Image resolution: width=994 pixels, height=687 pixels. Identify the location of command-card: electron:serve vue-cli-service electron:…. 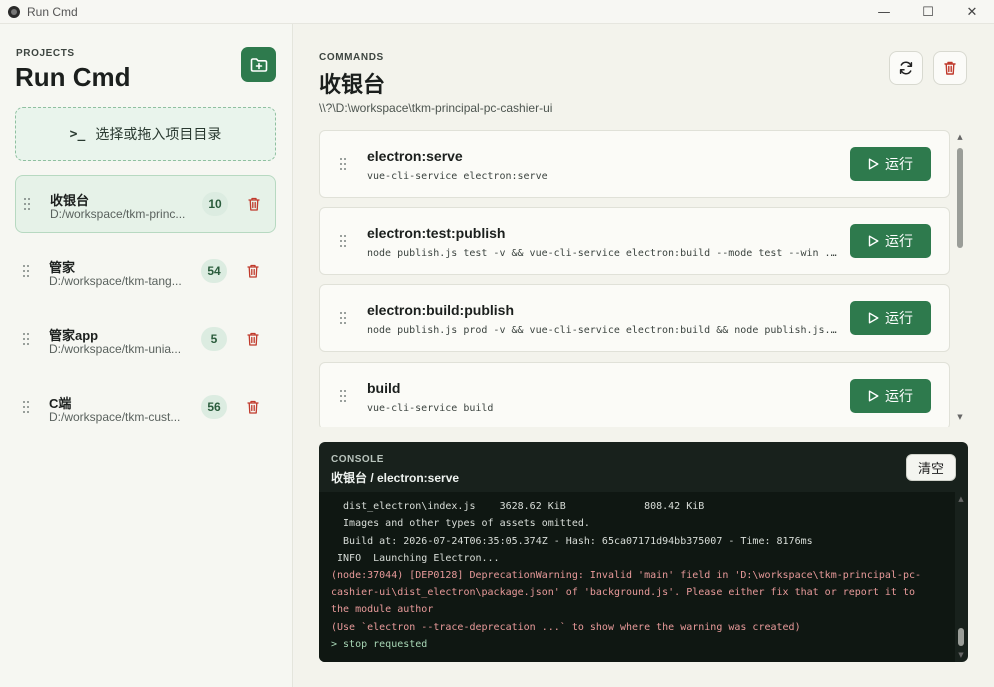
(634, 164).